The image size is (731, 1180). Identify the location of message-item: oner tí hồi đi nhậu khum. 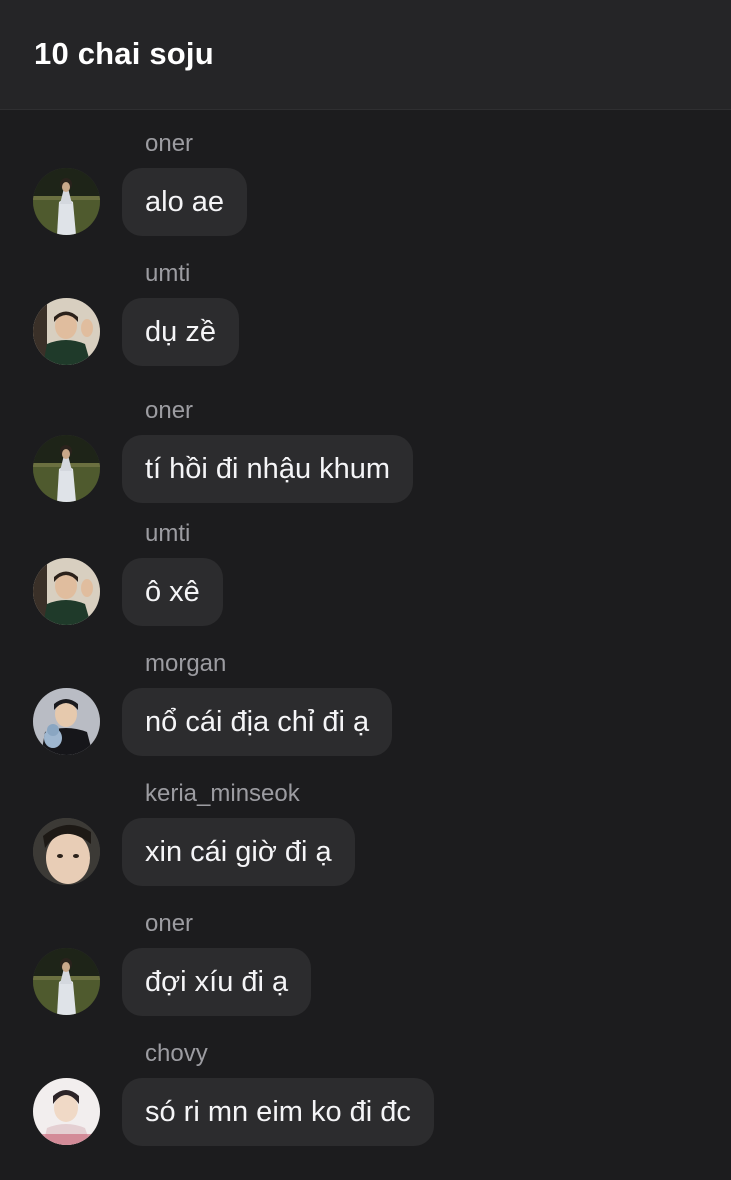
(365, 457).